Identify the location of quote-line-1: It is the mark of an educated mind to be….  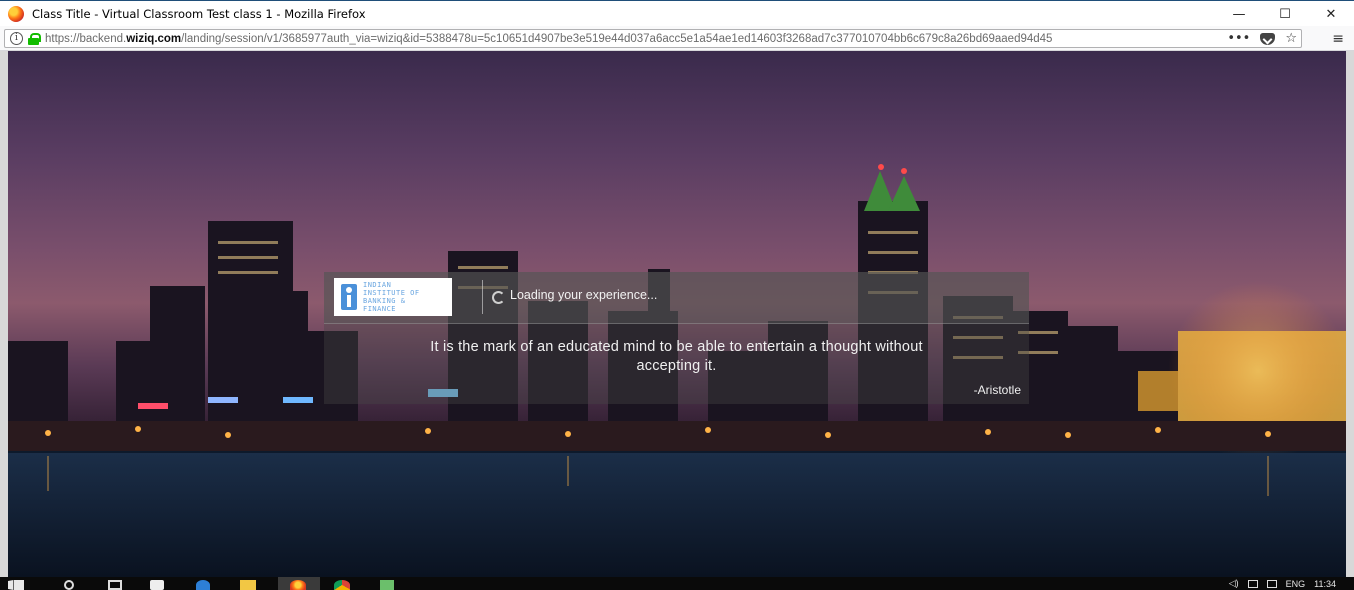
(676, 347).